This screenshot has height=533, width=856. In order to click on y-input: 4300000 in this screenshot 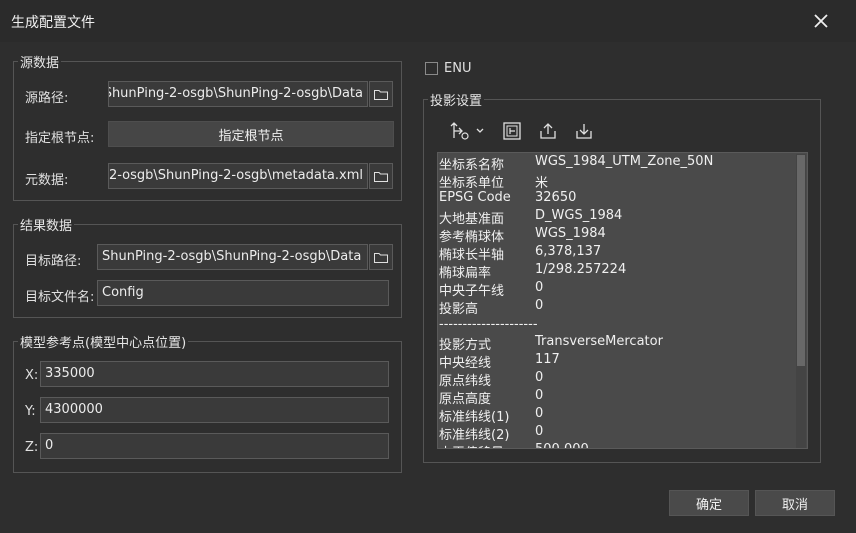, I will do `click(214, 410)`.